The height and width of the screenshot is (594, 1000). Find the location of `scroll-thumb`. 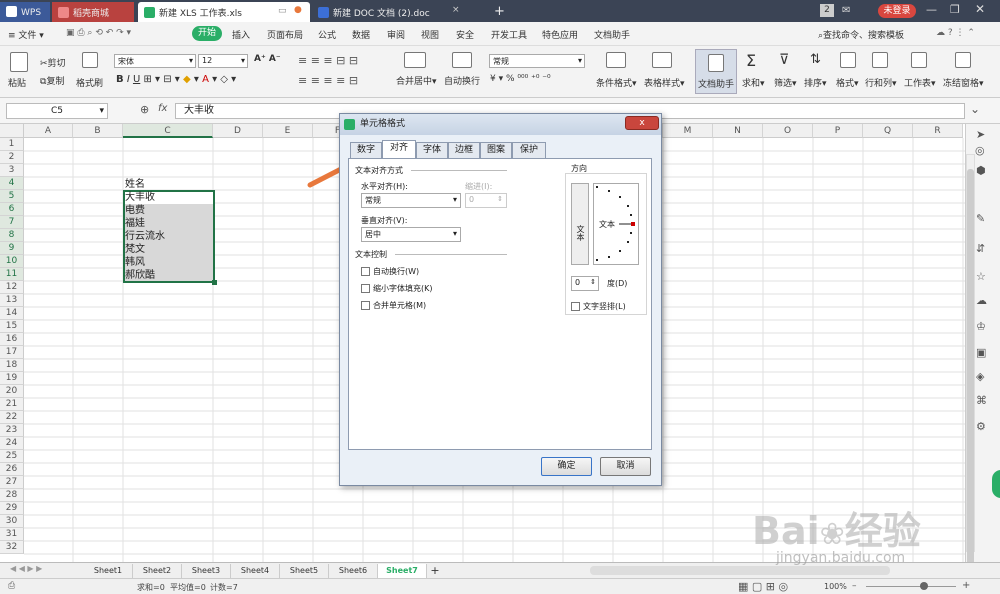

scroll-thumb is located at coordinates (970, 369).